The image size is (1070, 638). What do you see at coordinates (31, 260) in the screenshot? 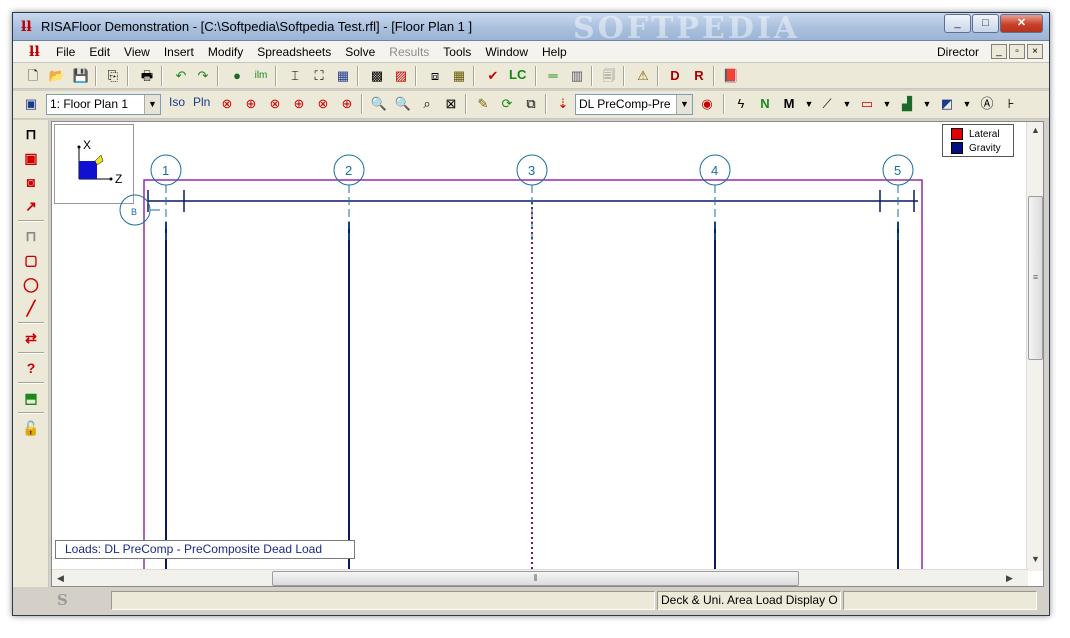
I see `modify-column-icon: ▢` at bounding box center [31, 260].